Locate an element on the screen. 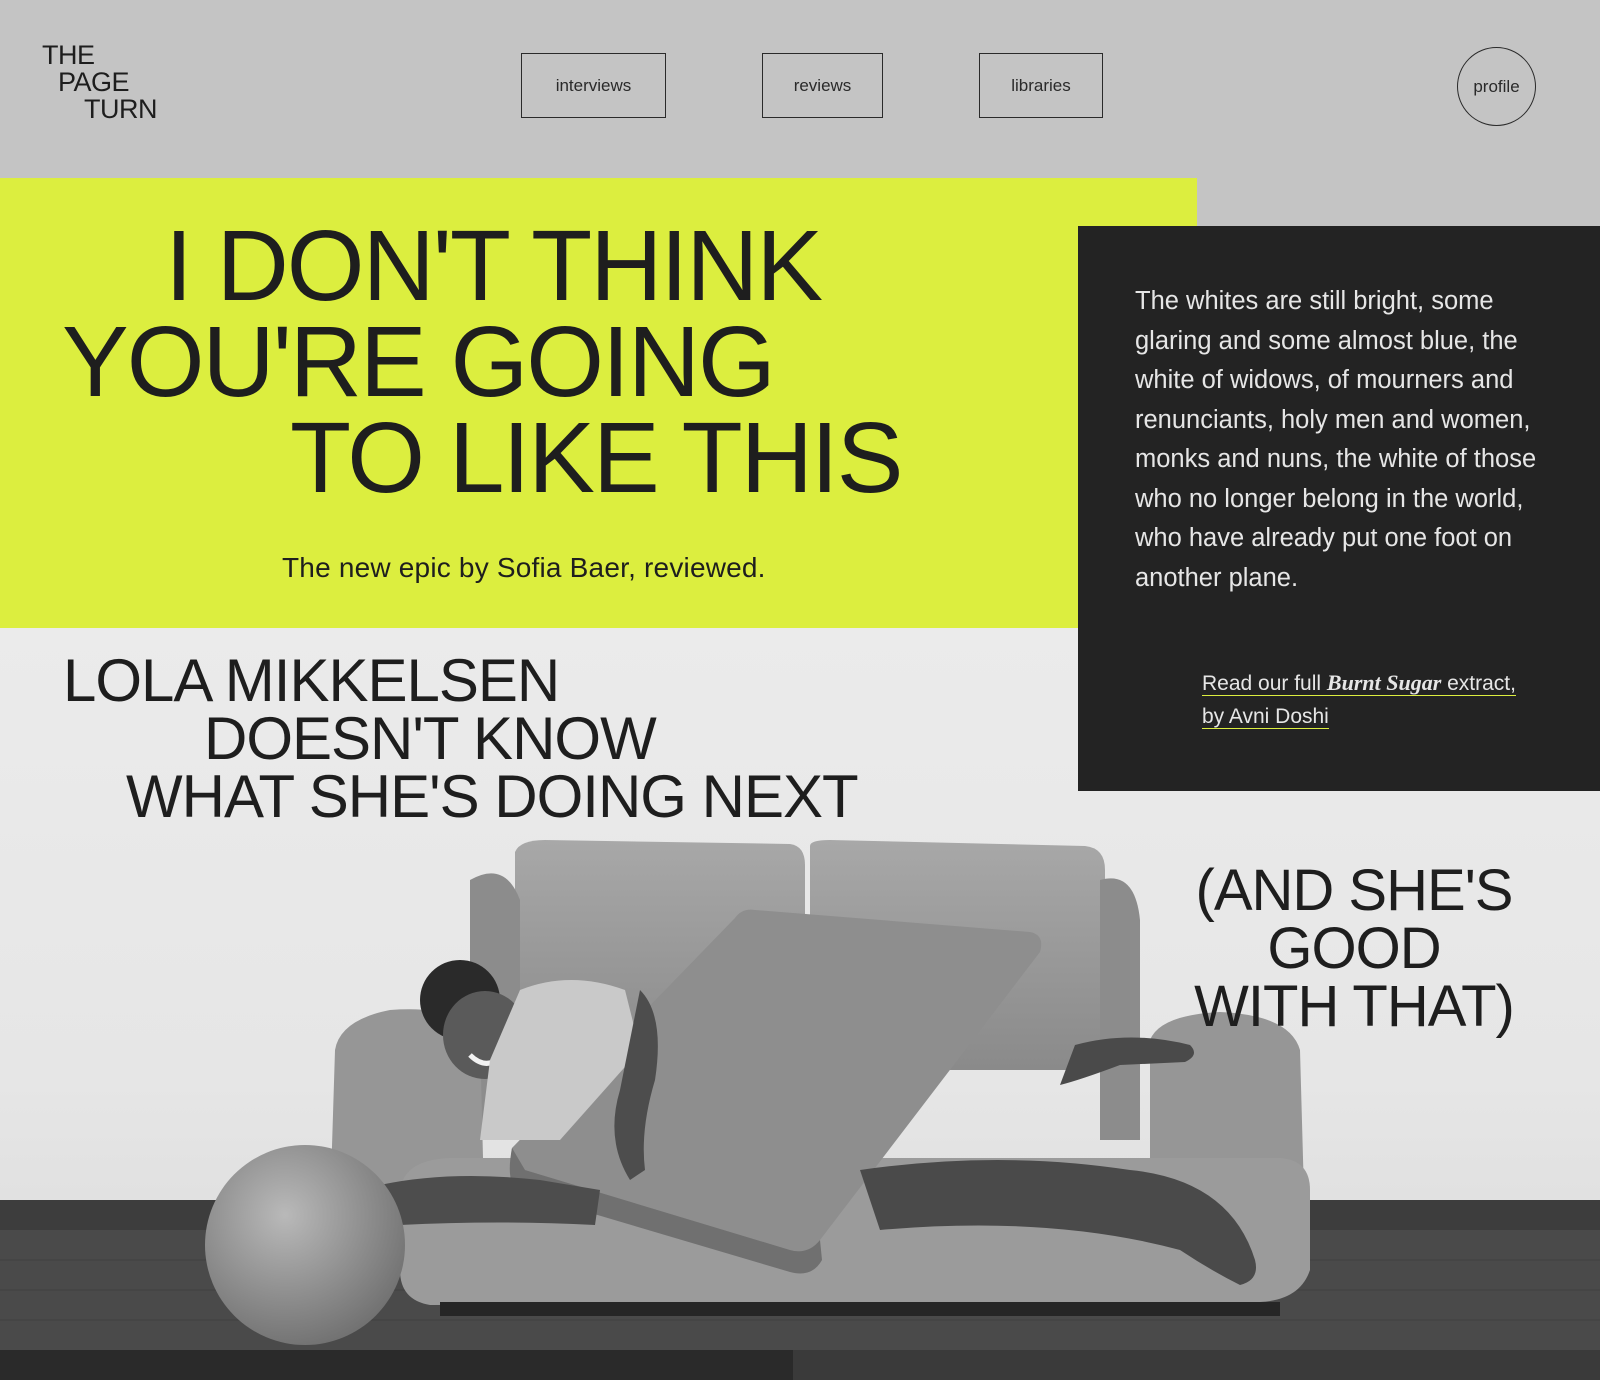 This screenshot has width=1600, height=1380. headline-line: YOU'RE GOING is located at coordinates (419, 362).